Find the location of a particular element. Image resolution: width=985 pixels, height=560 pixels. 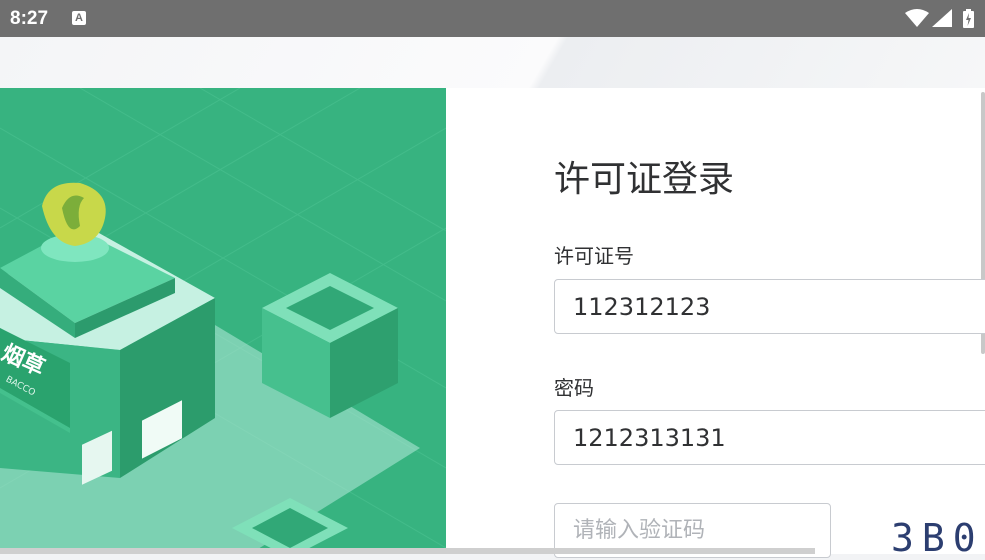

license-input is located at coordinates (770, 306).